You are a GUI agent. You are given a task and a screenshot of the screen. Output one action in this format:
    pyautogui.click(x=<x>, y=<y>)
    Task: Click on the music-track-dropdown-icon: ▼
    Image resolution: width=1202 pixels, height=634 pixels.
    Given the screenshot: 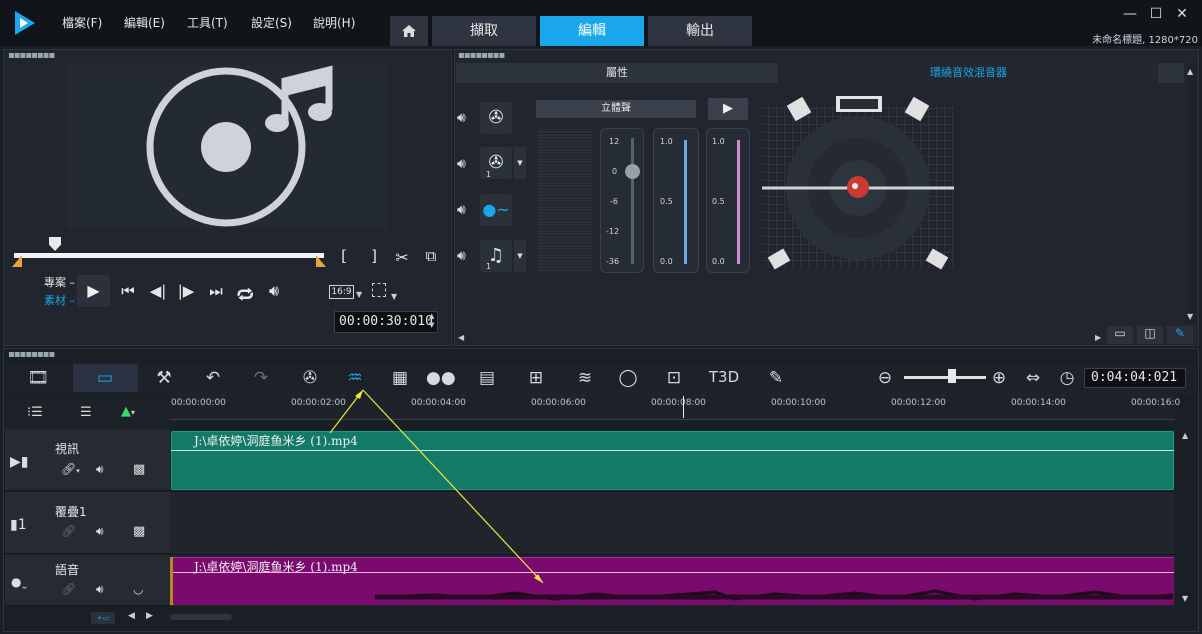 What is the action you would take?
    pyautogui.click(x=520, y=256)
    